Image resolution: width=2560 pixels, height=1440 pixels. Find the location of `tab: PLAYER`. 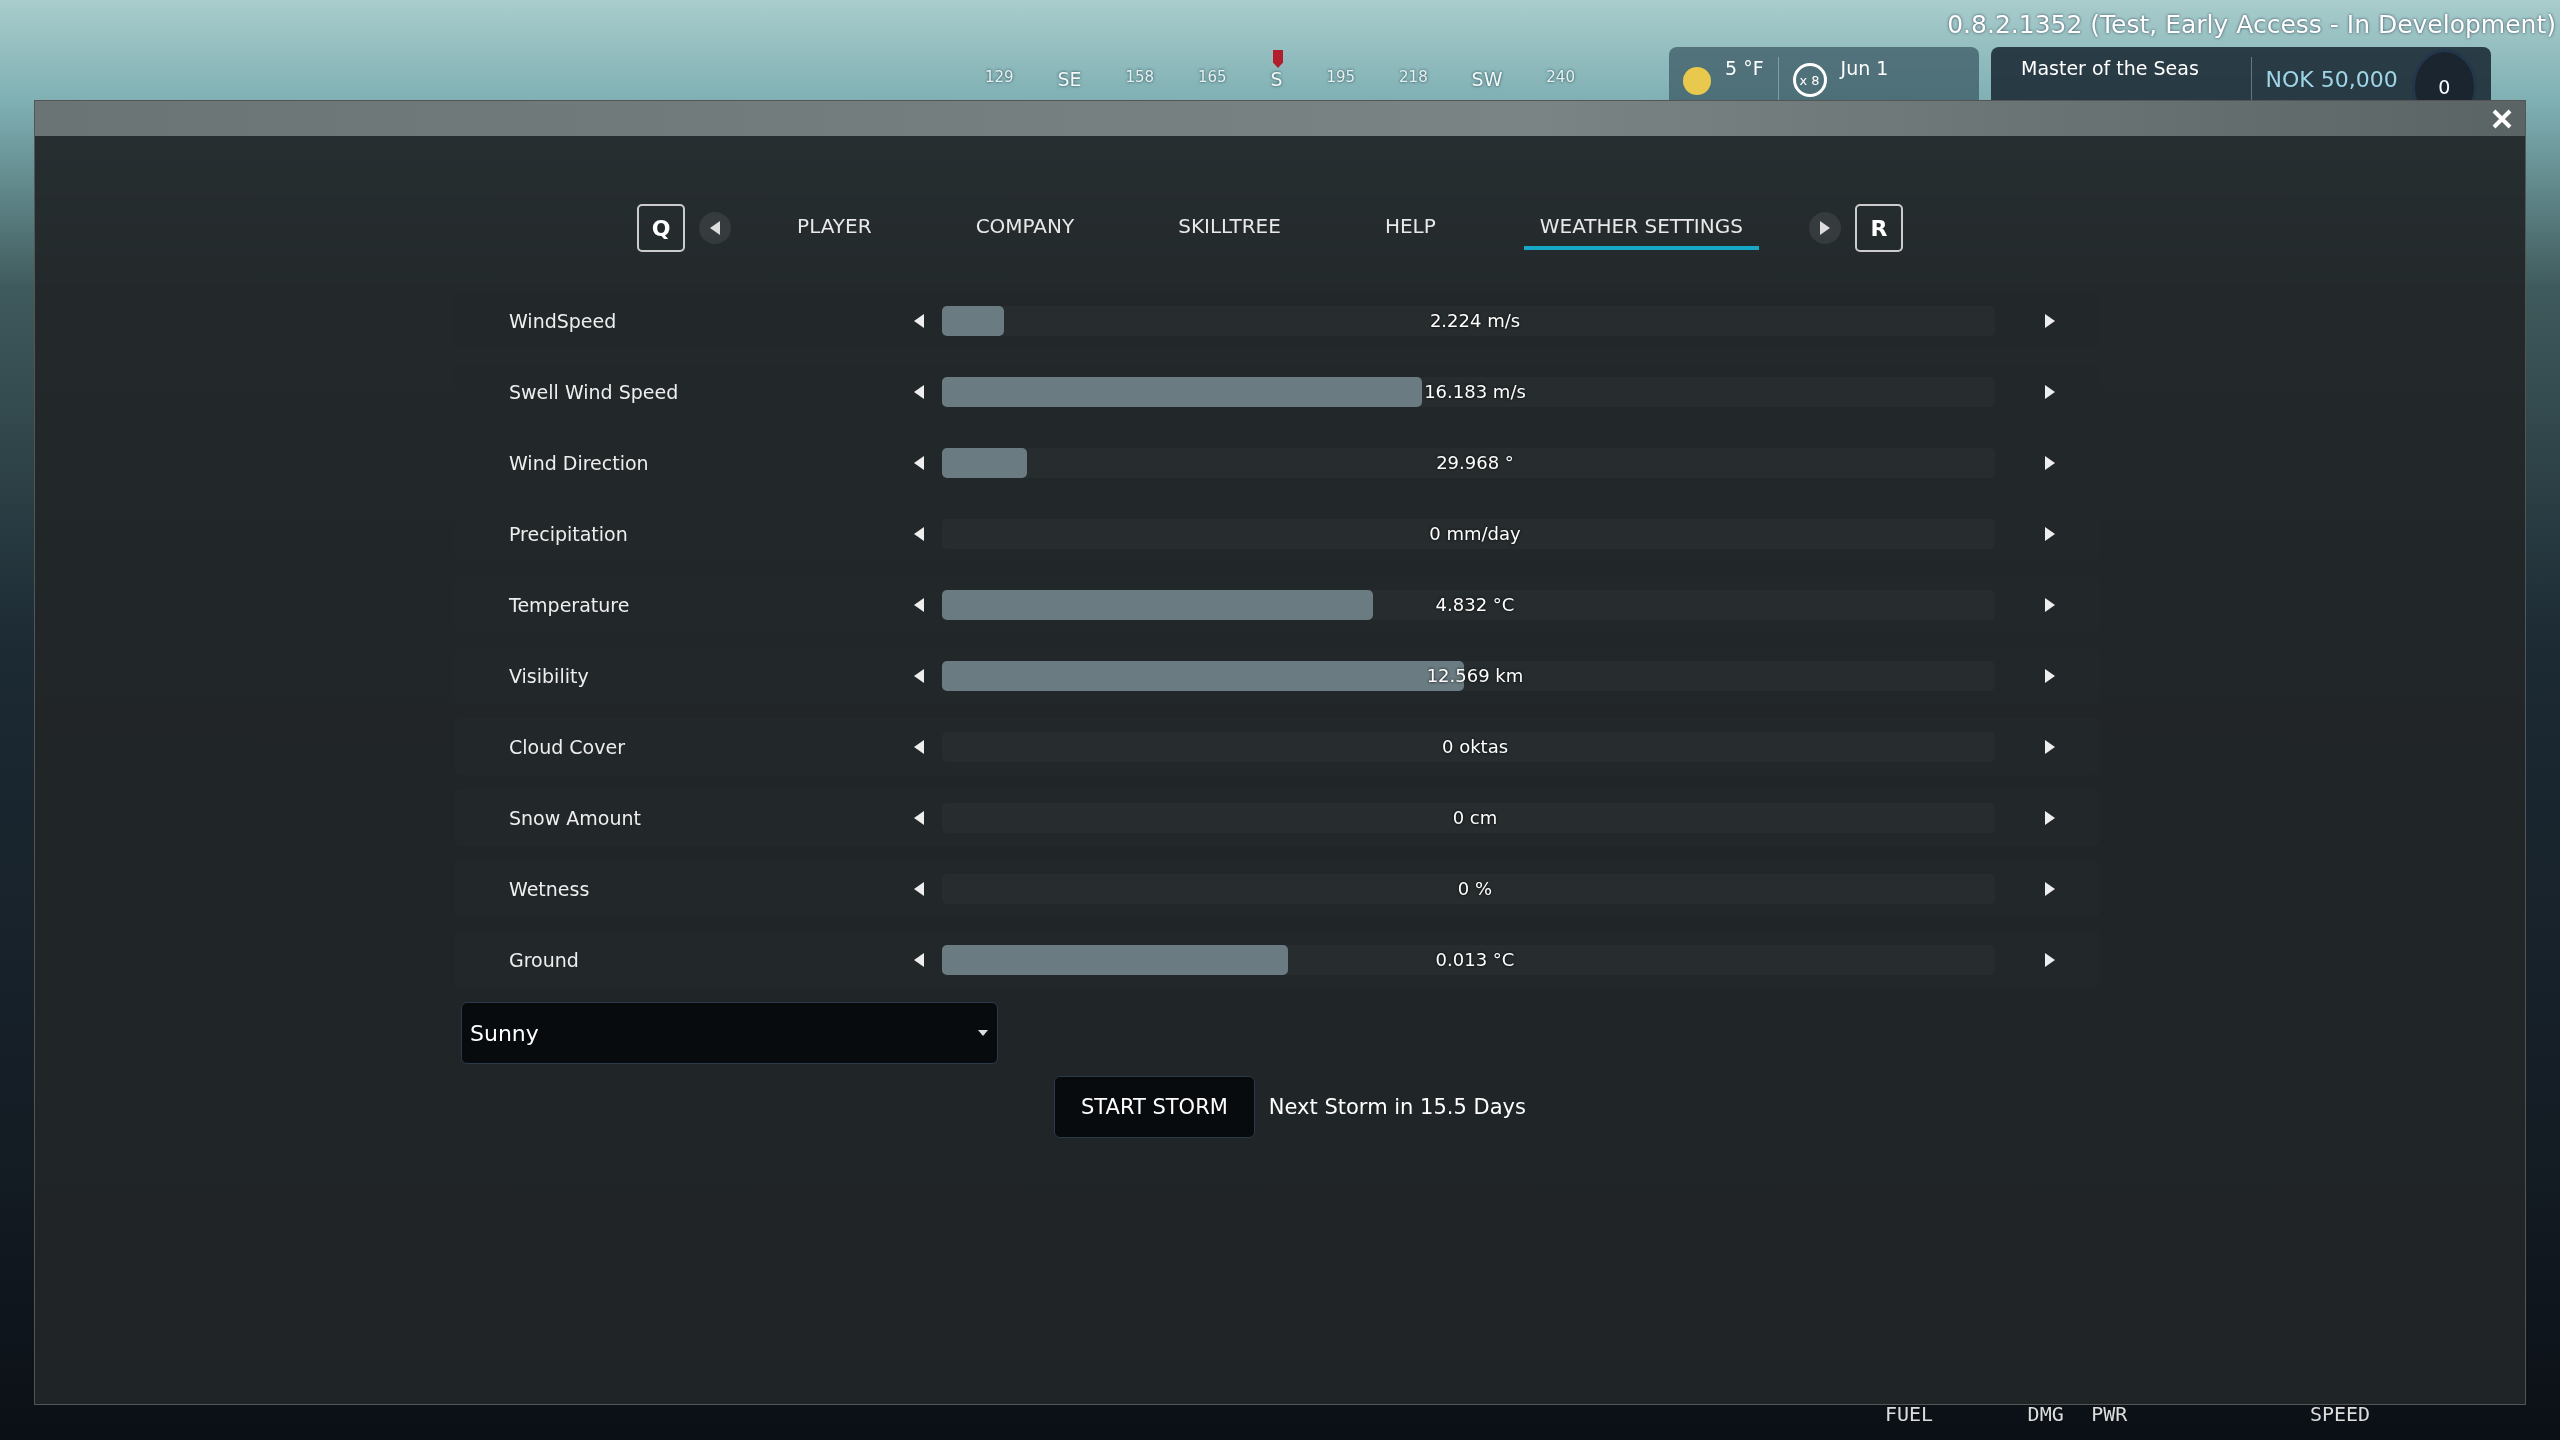

tab: PLAYER is located at coordinates (834, 228).